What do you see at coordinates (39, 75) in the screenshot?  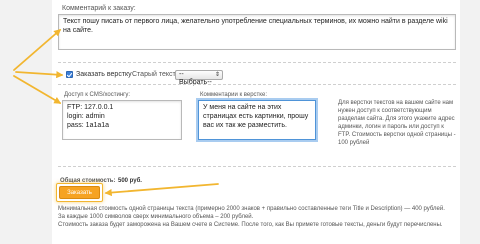 I see `arrow-to-checkbox` at bounding box center [39, 75].